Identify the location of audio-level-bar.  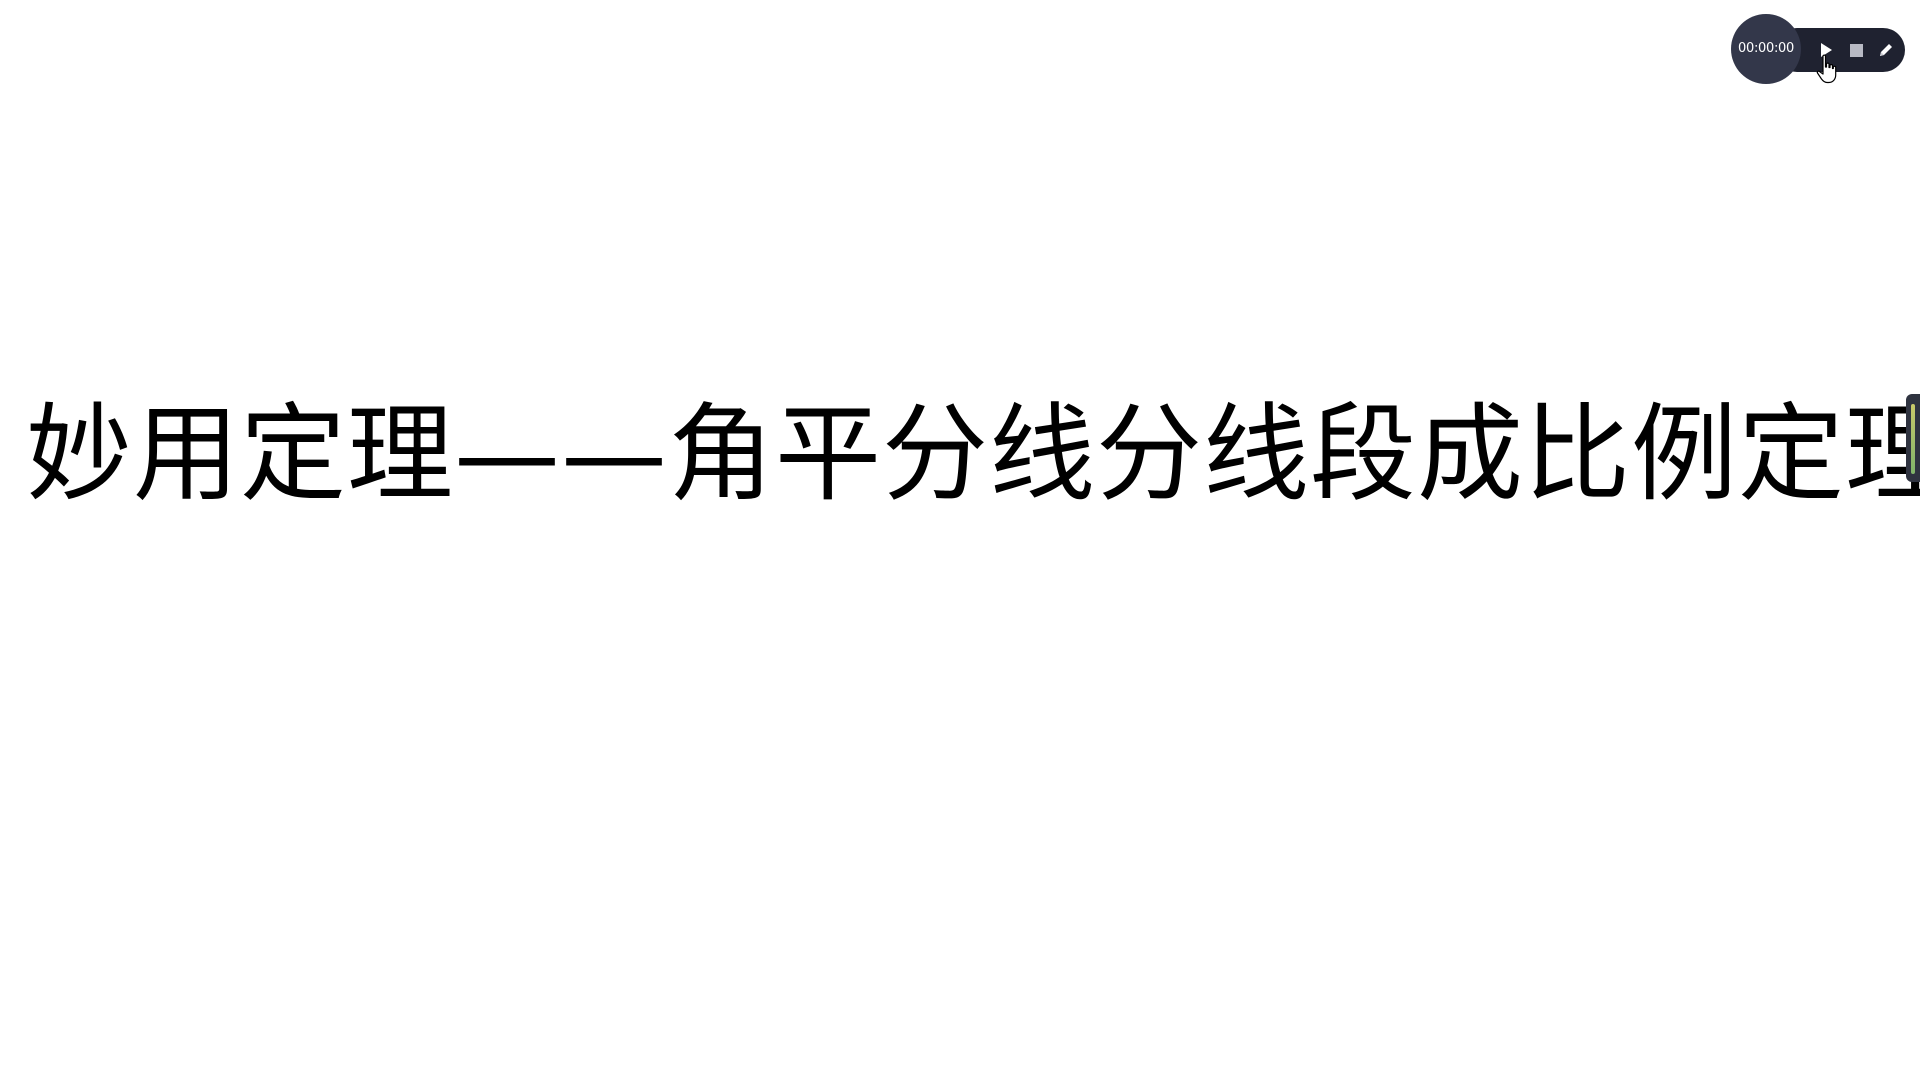
(1913, 439).